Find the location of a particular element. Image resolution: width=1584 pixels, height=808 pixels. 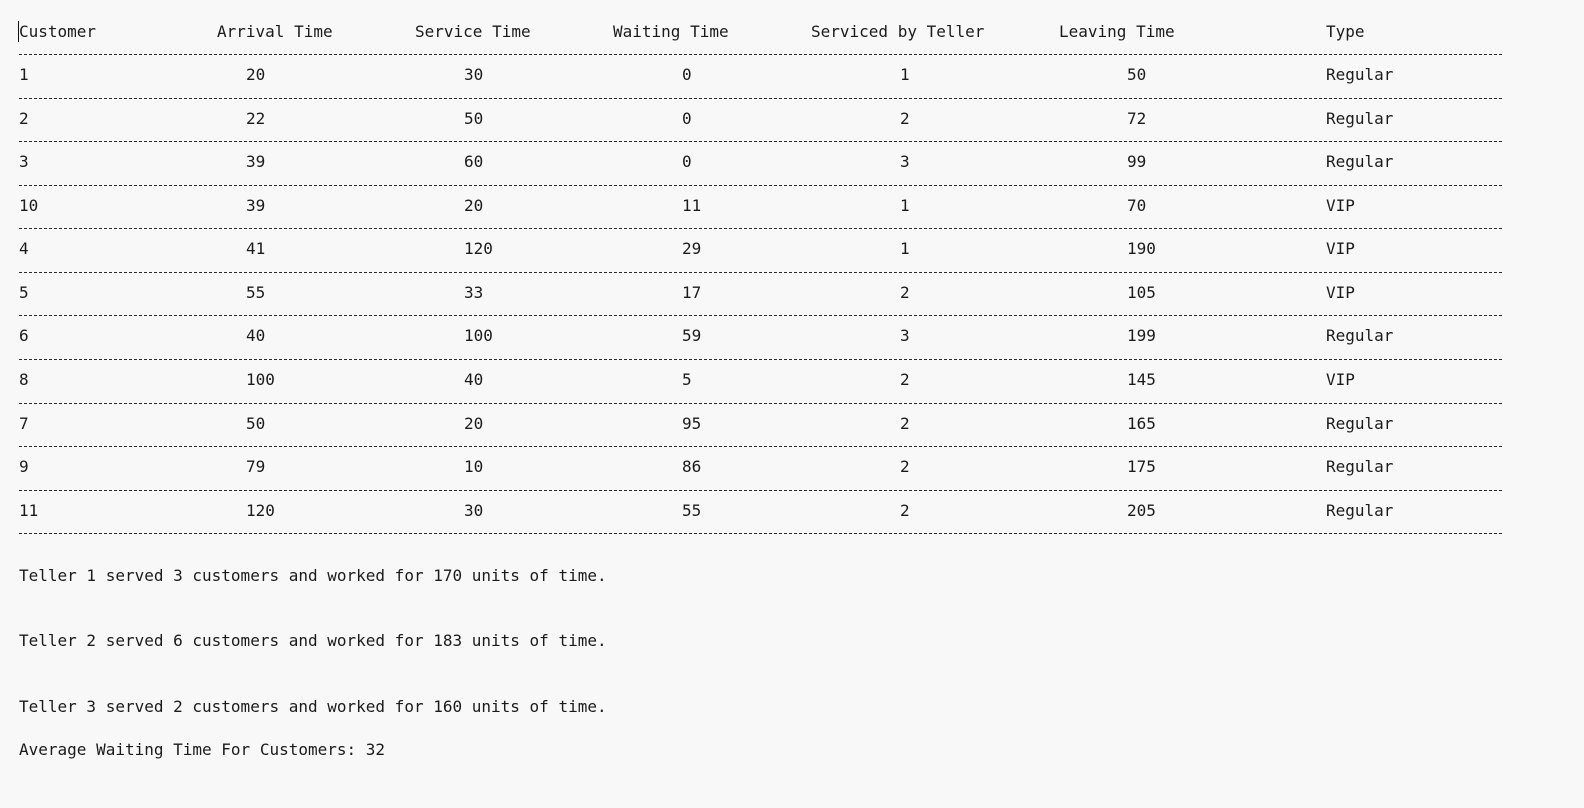

table-row: 1 20 30 0 1 50 Regular is located at coordinates (706, 75).